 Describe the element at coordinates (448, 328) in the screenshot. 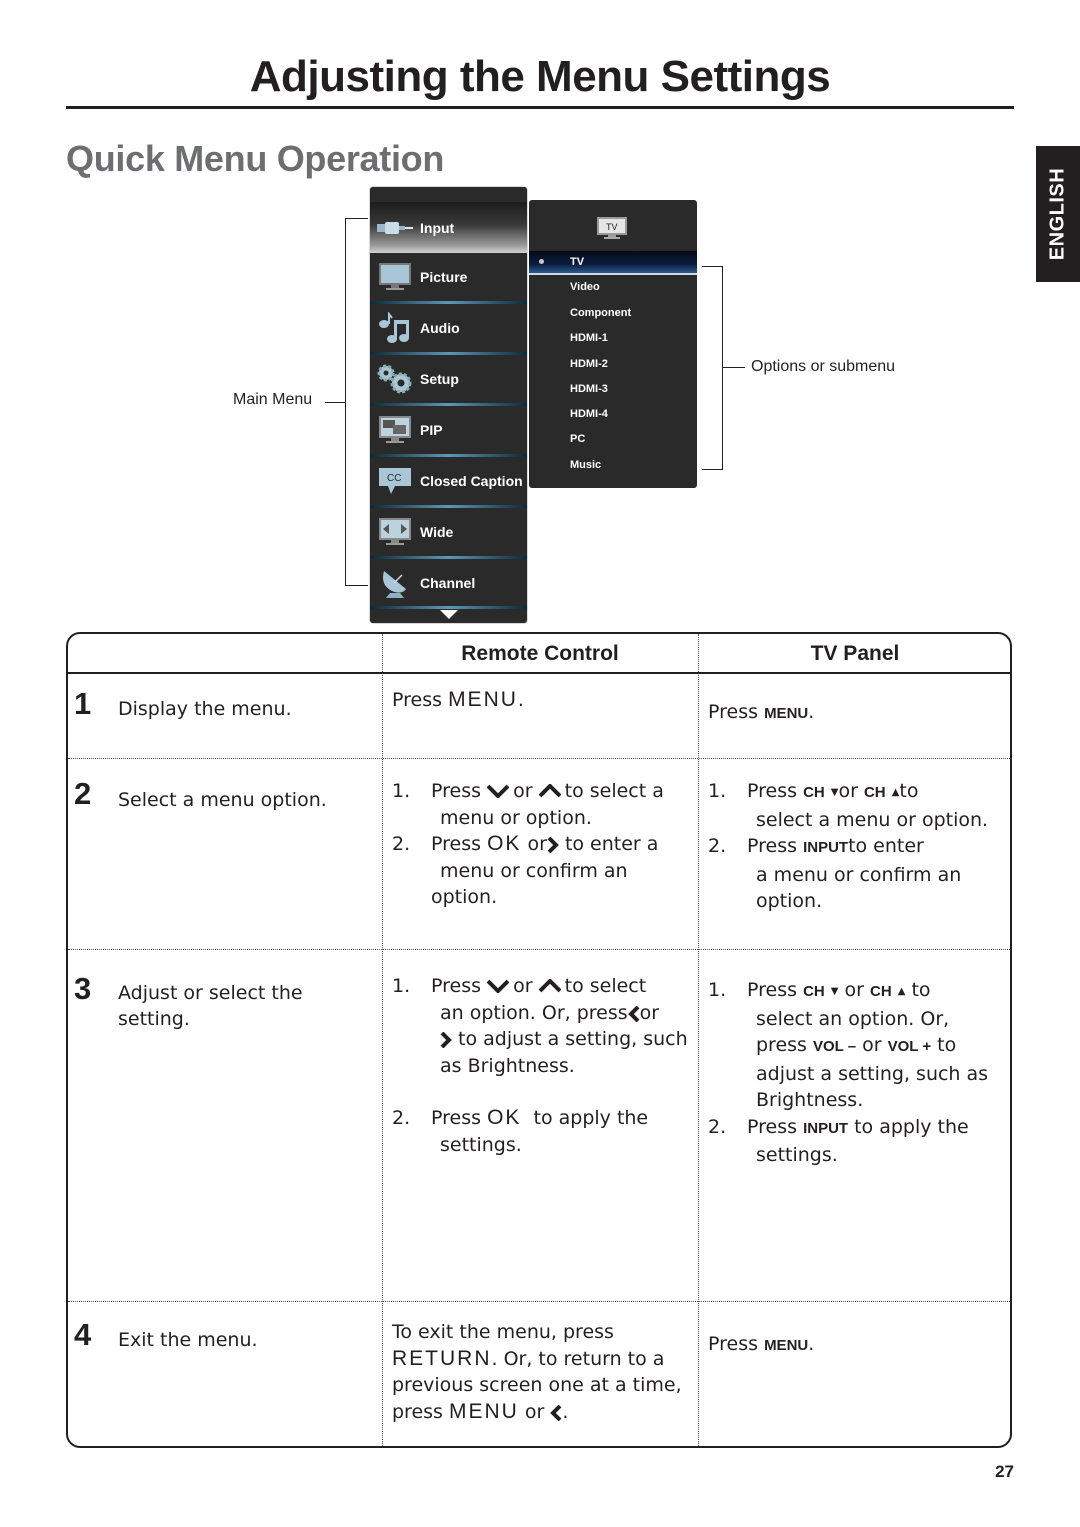

I see `menu-item-audio: Audio` at that location.